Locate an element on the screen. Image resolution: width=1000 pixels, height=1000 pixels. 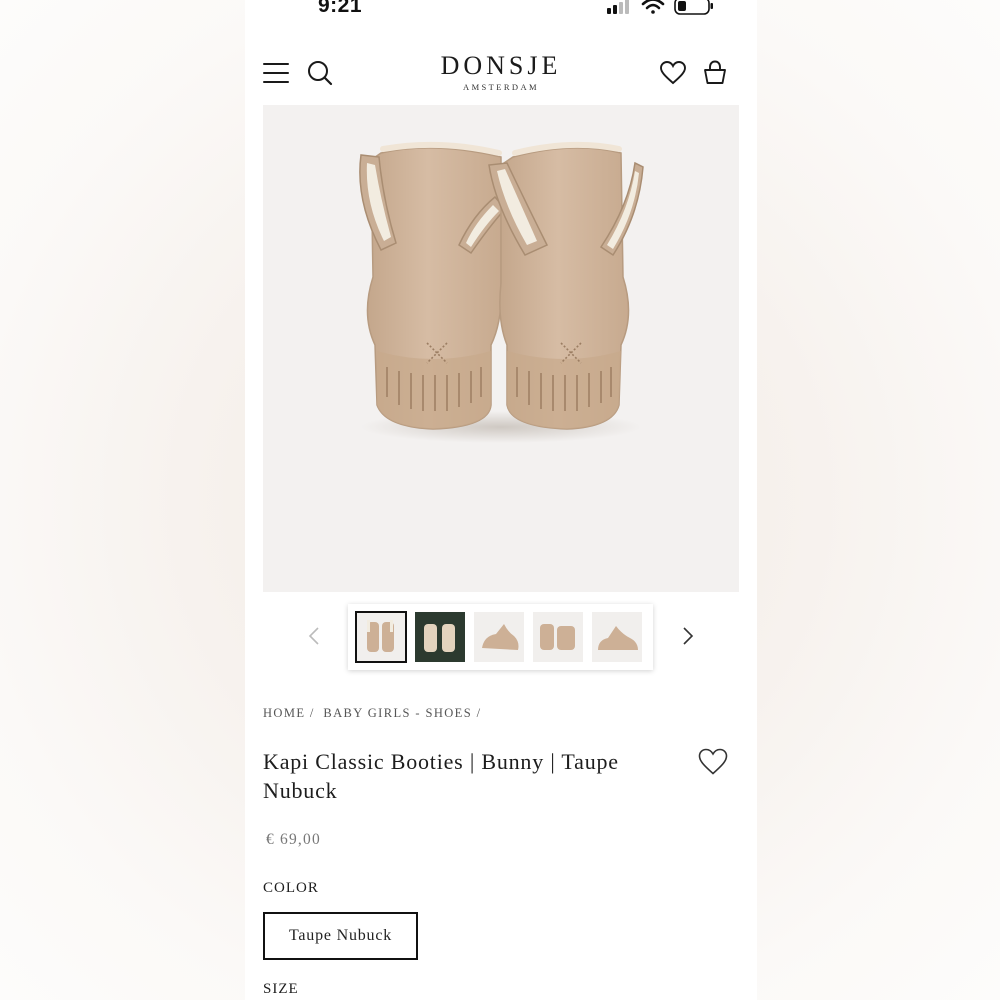
wifi-icon is located at coordinates (653, 7).